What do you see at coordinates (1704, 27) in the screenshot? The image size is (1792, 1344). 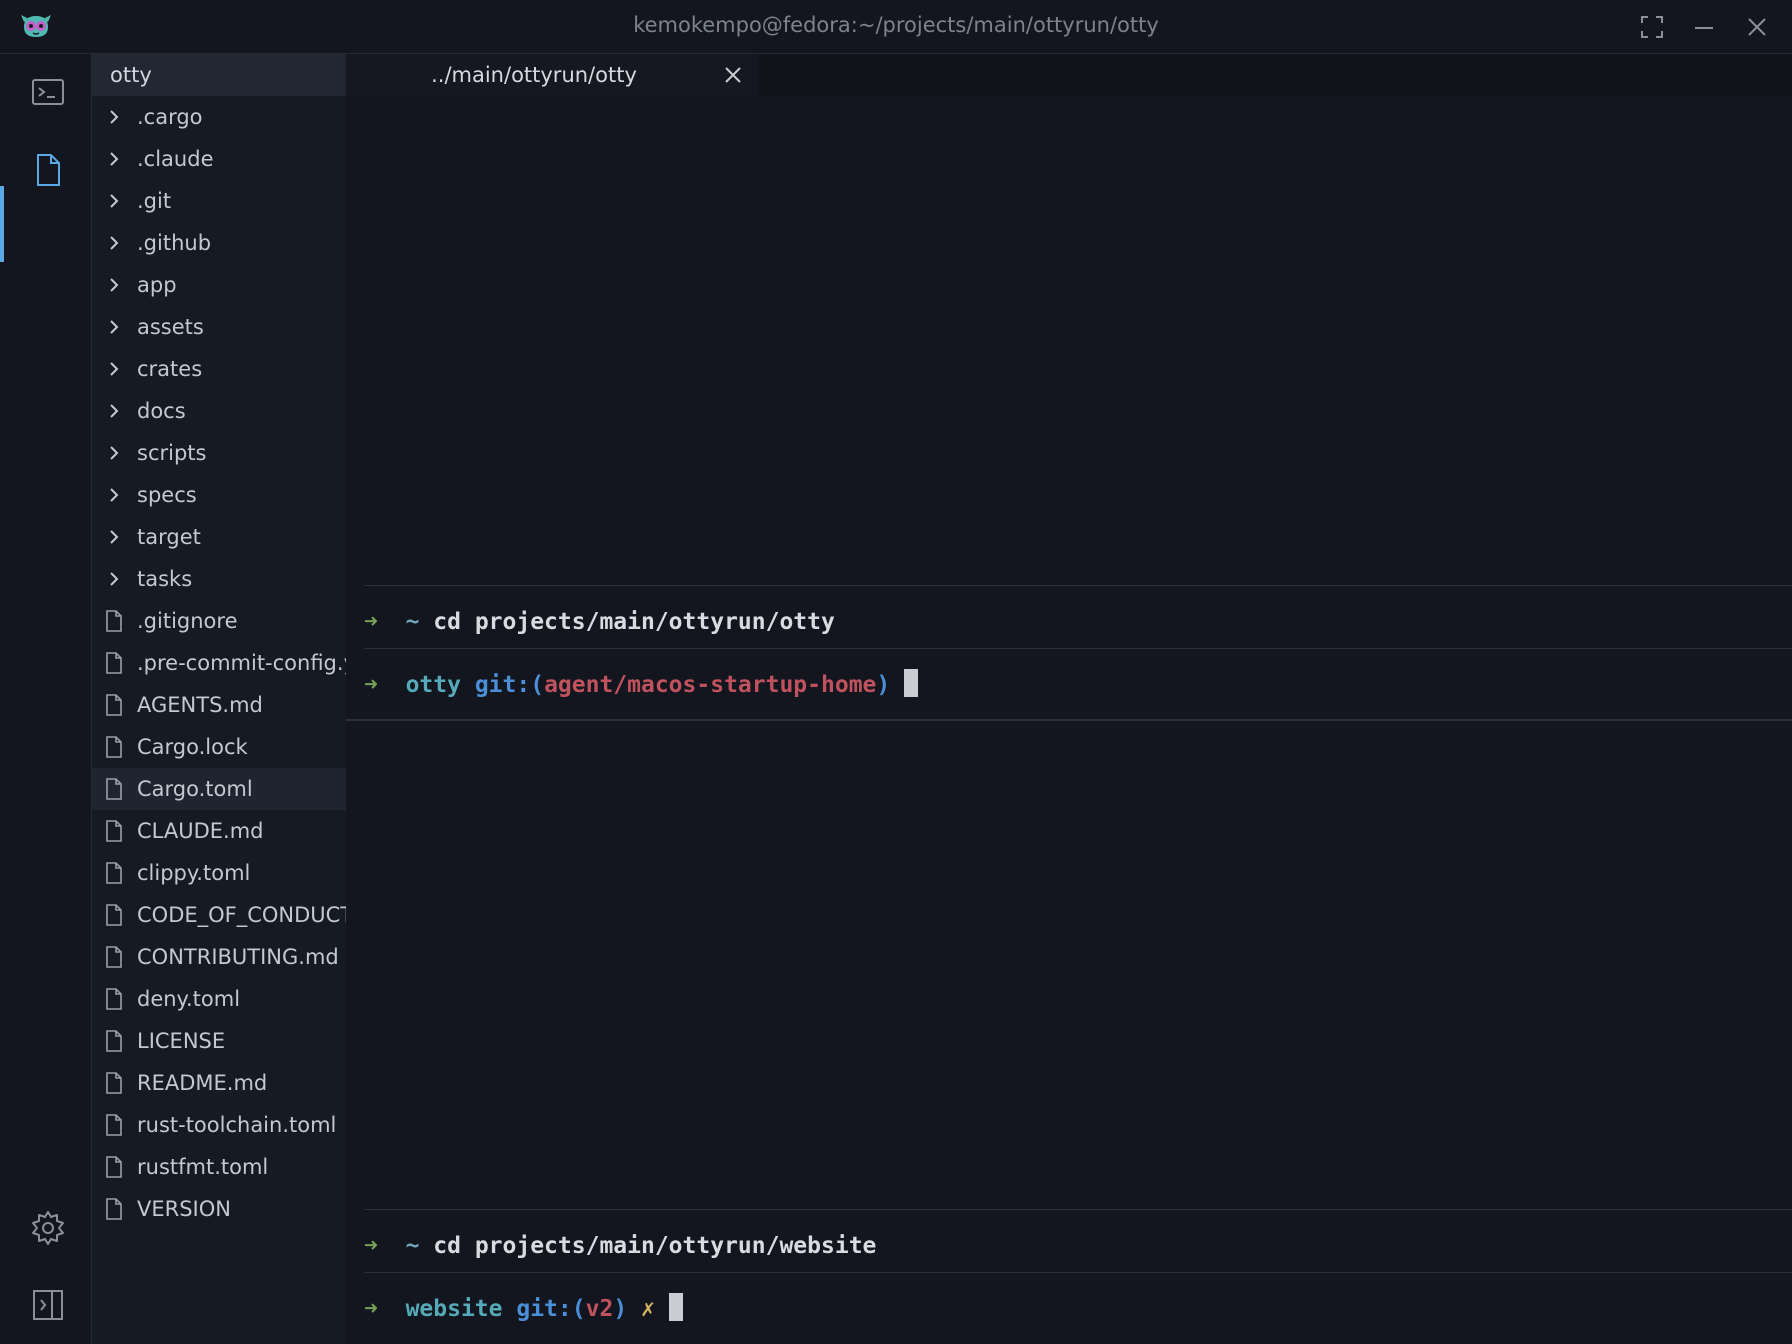 I see `minimize-button` at bounding box center [1704, 27].